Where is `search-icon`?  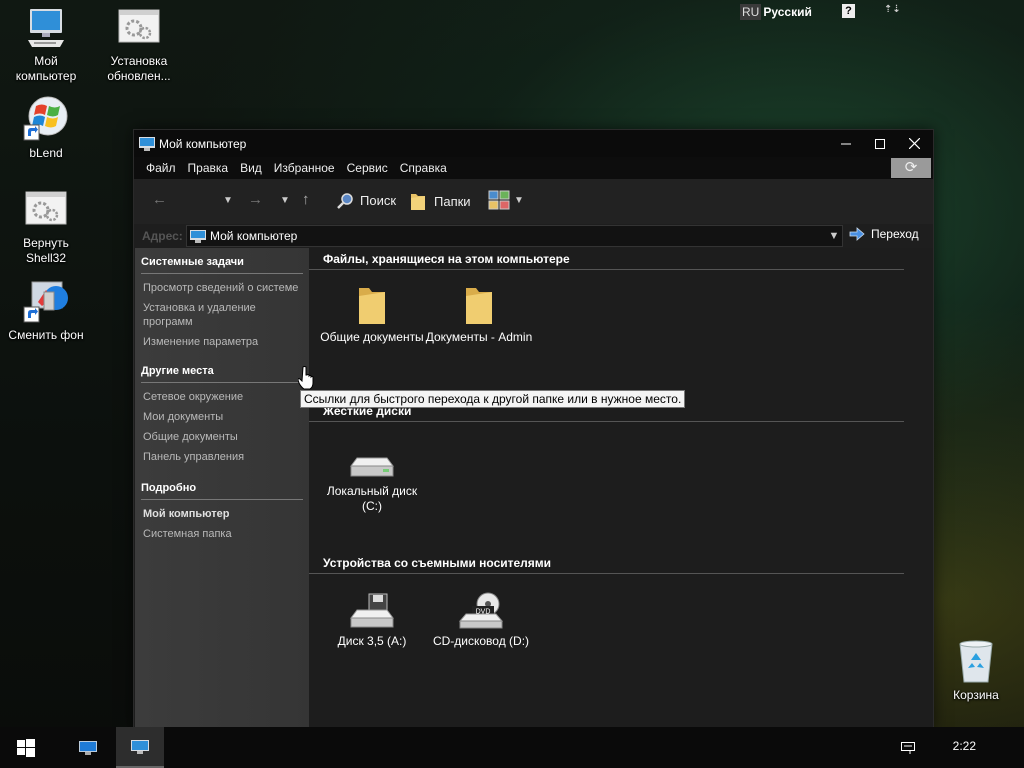 search-icon is located at coordinates (345, 201).